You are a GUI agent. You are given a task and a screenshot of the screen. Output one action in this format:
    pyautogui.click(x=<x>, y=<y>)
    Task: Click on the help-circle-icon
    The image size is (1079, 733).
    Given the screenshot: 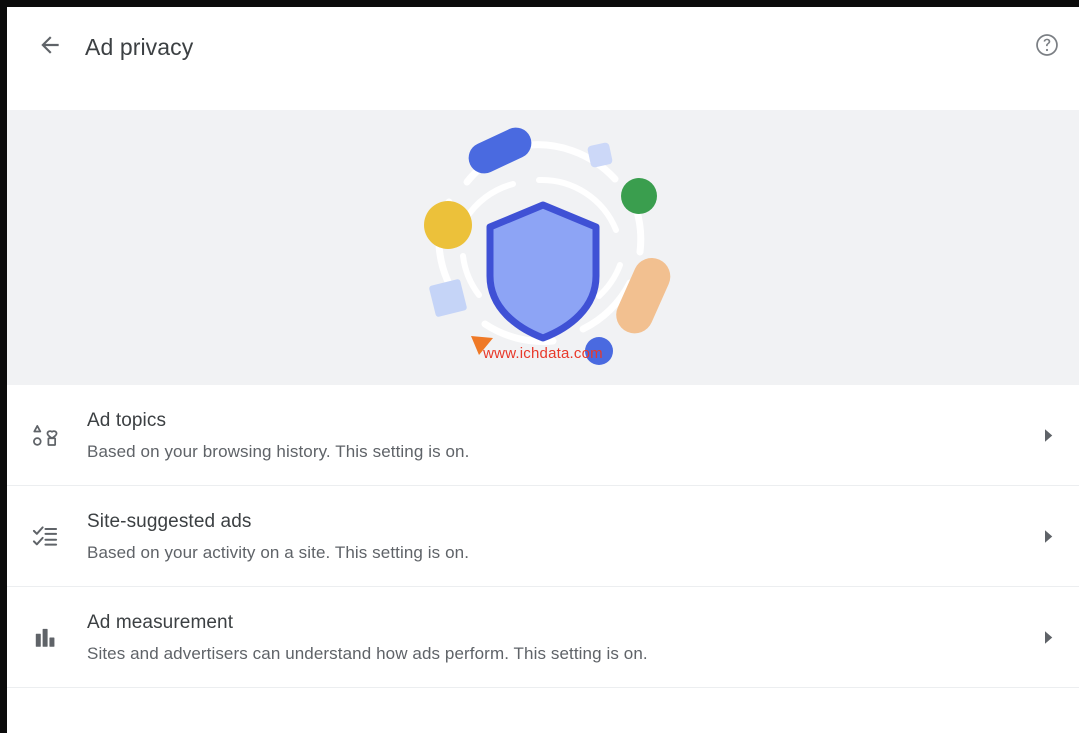 What is the action you would take?
    pyautogui.click(x=1047, y=47)
    